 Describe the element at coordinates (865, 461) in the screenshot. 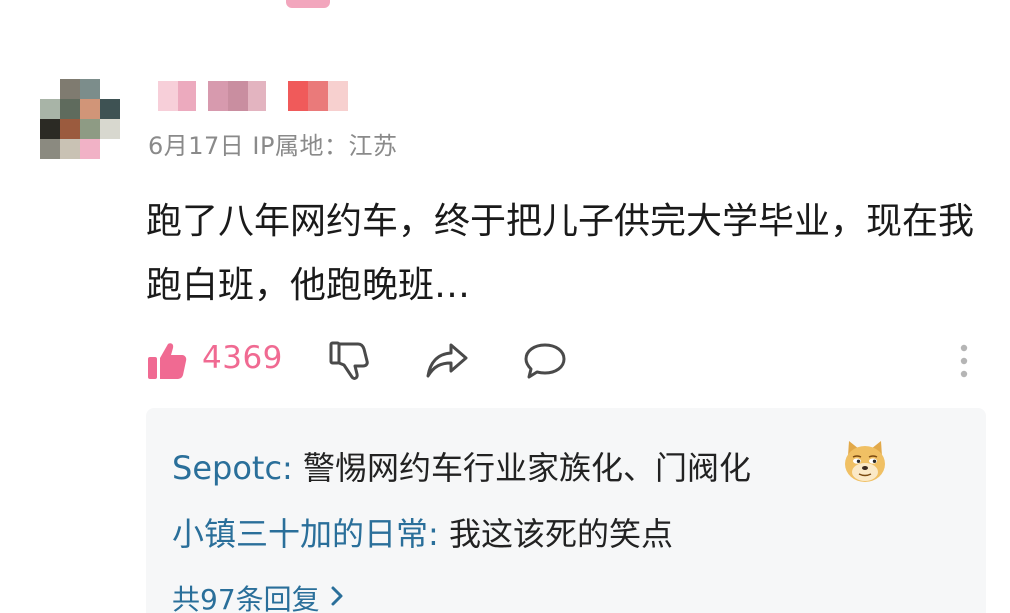

I see `doge-emoji-icon` at that location.